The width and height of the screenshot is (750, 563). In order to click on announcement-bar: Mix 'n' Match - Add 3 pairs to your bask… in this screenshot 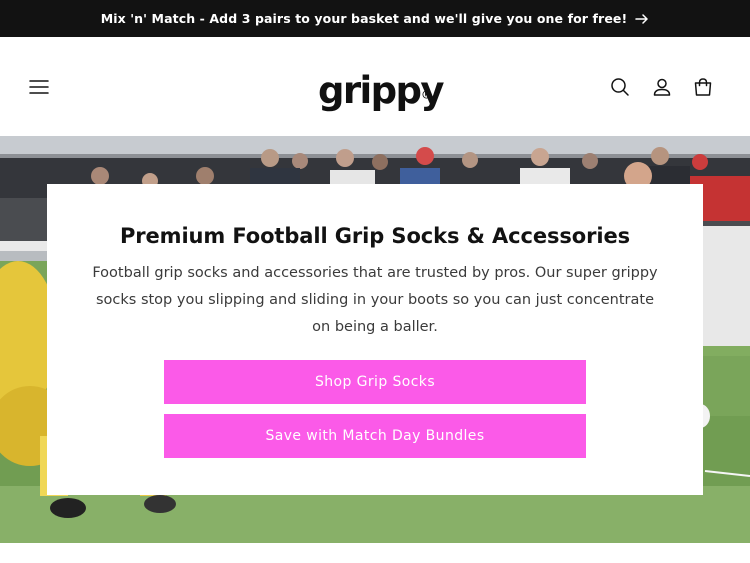, I will do `click(375, 18)`.